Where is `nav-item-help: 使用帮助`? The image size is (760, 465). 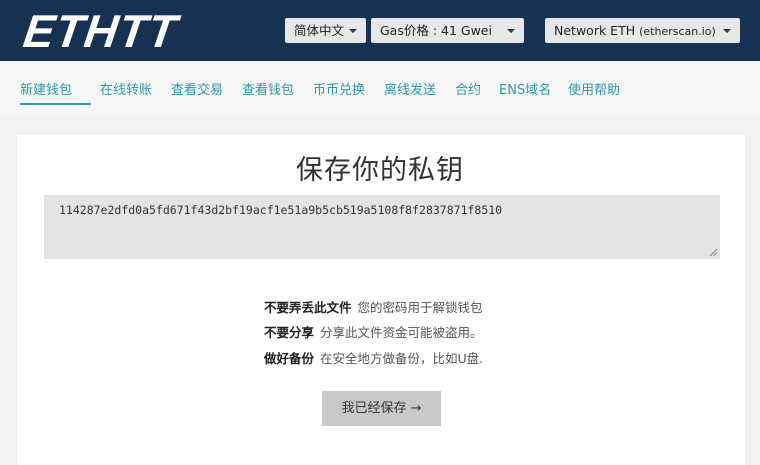
nav-item-help: 使用帮助 is located at coordinates (594, 88).